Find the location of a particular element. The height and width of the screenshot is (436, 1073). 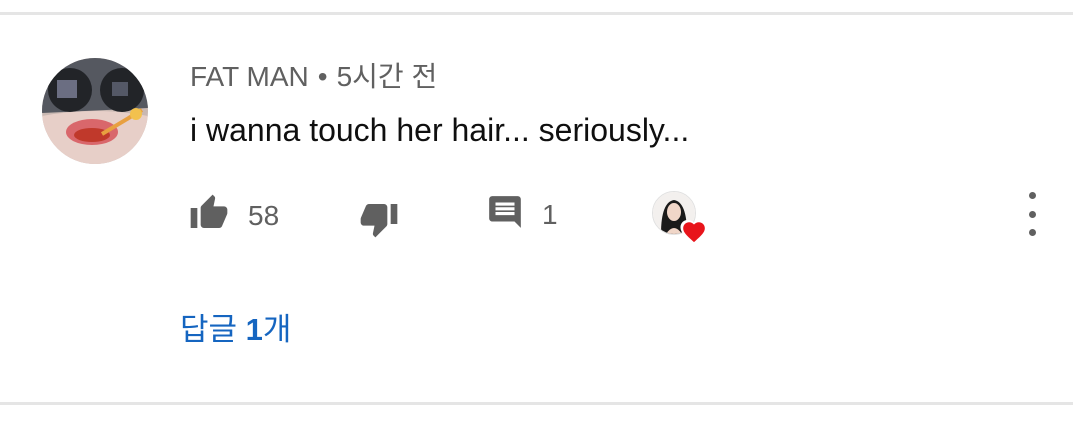

comment-actions: 58 1 is located at coordinates (536, 215).